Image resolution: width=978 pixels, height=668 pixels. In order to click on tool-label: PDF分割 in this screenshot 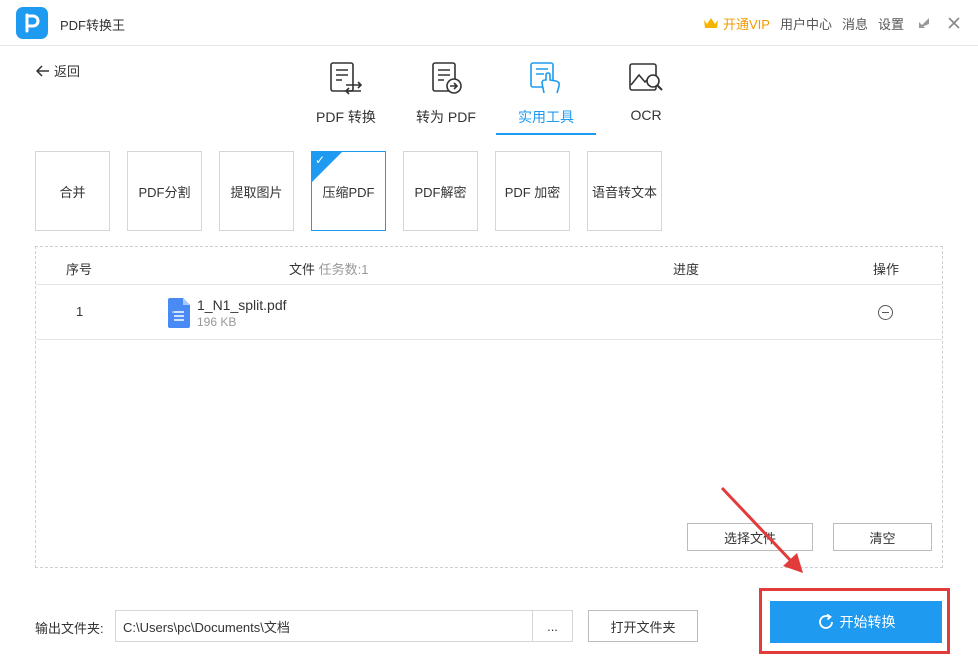, I will do `click(164, 192)`.